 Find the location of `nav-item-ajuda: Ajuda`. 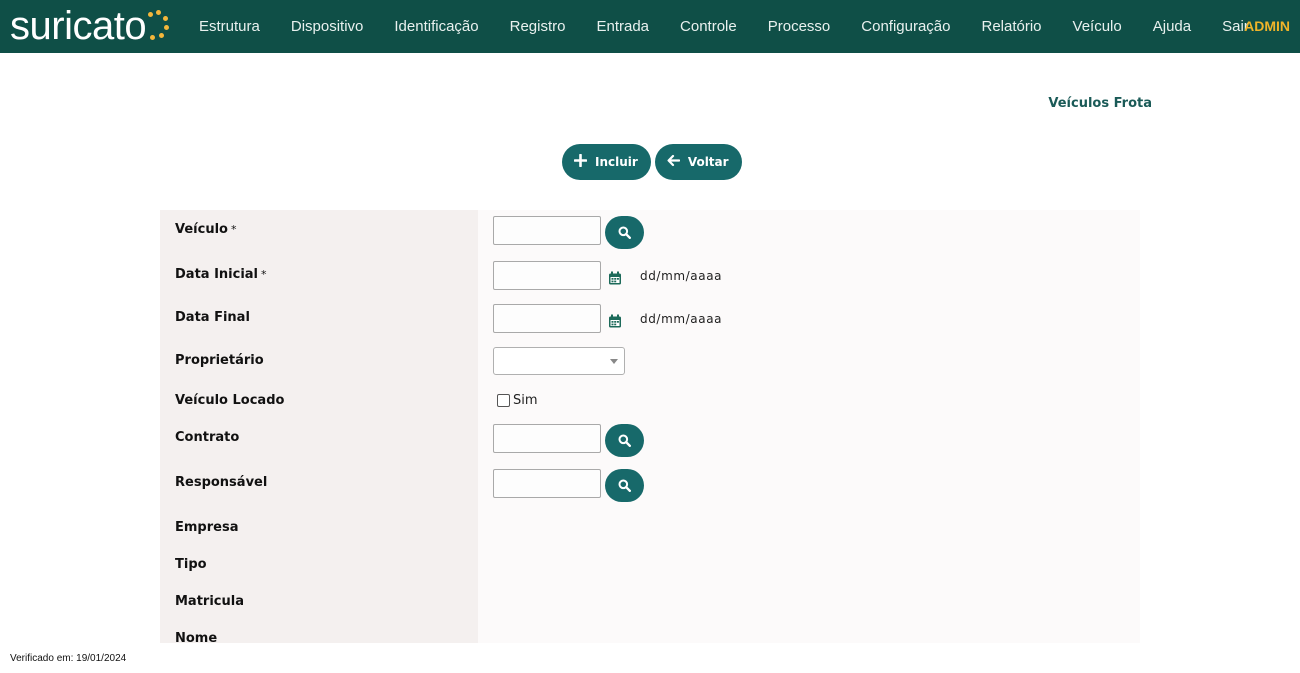

nav-item-ajuda: Ajuda is located at coordinates (1172, 26).